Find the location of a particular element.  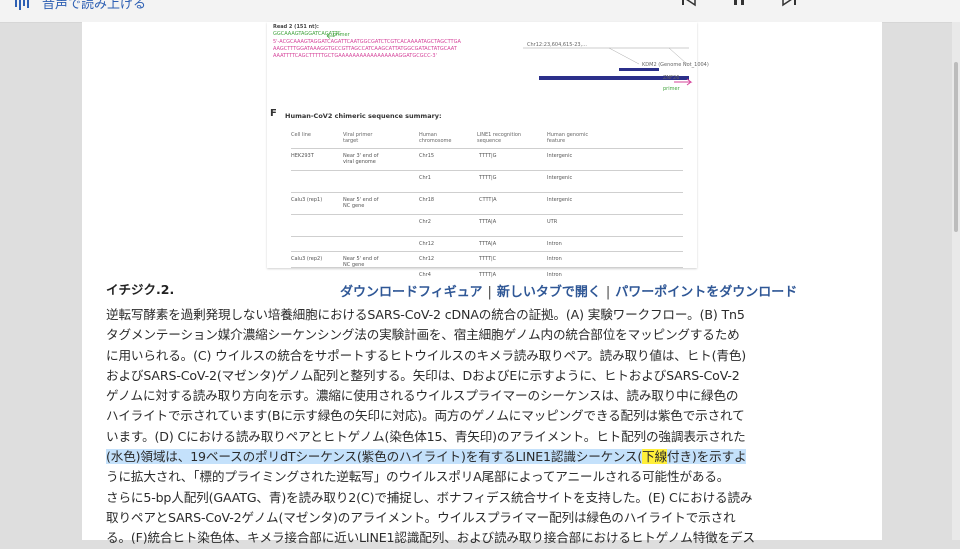

scrollbar-thumb is located at coordinates (956, 147).